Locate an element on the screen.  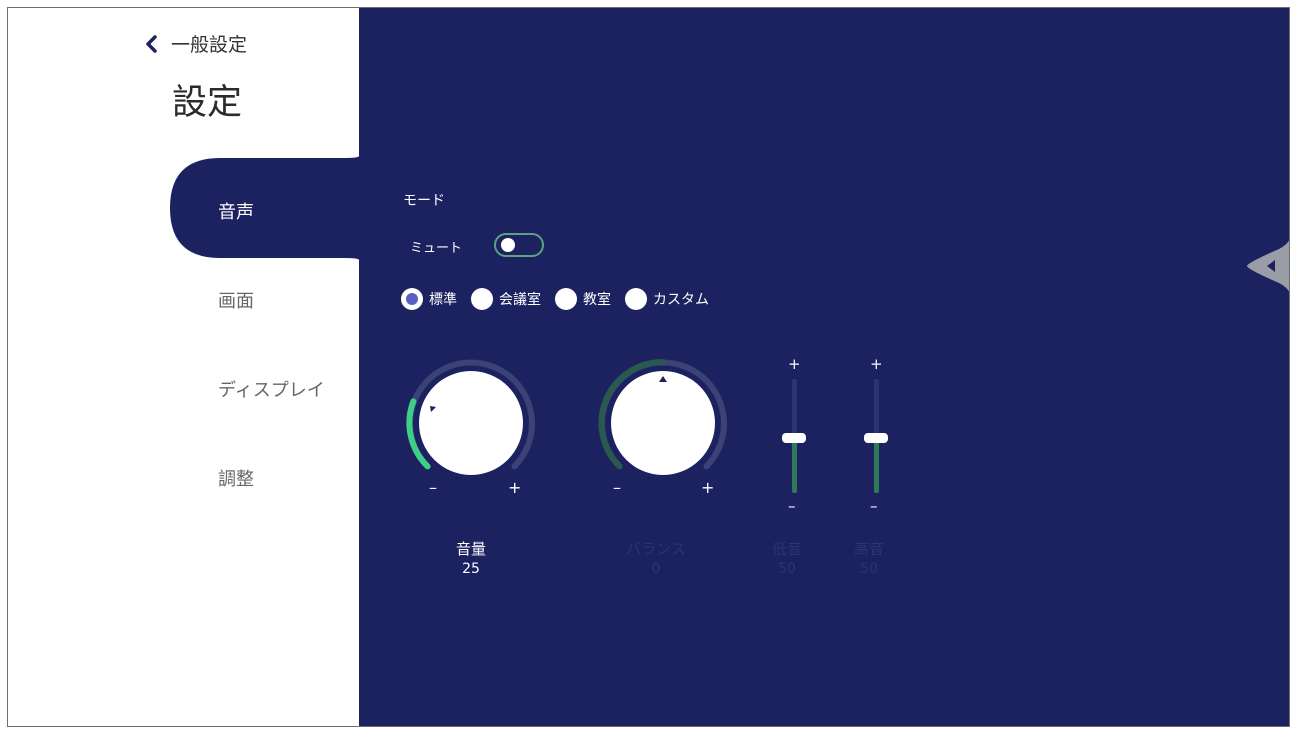
sidebar-item-label: 音声 is located at coordinates (236, 212).